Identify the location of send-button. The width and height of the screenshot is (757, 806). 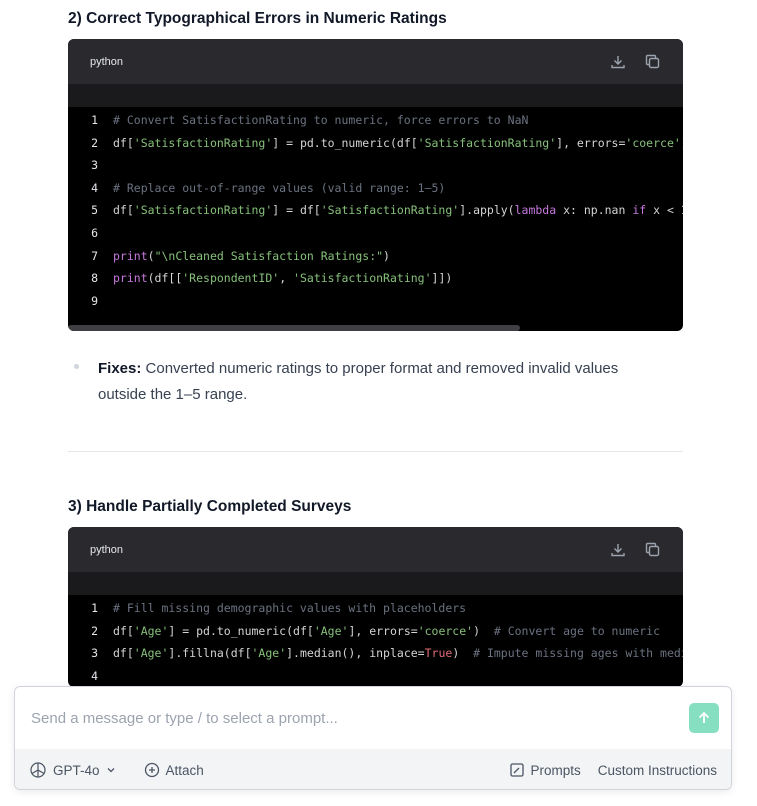
(704, 718).